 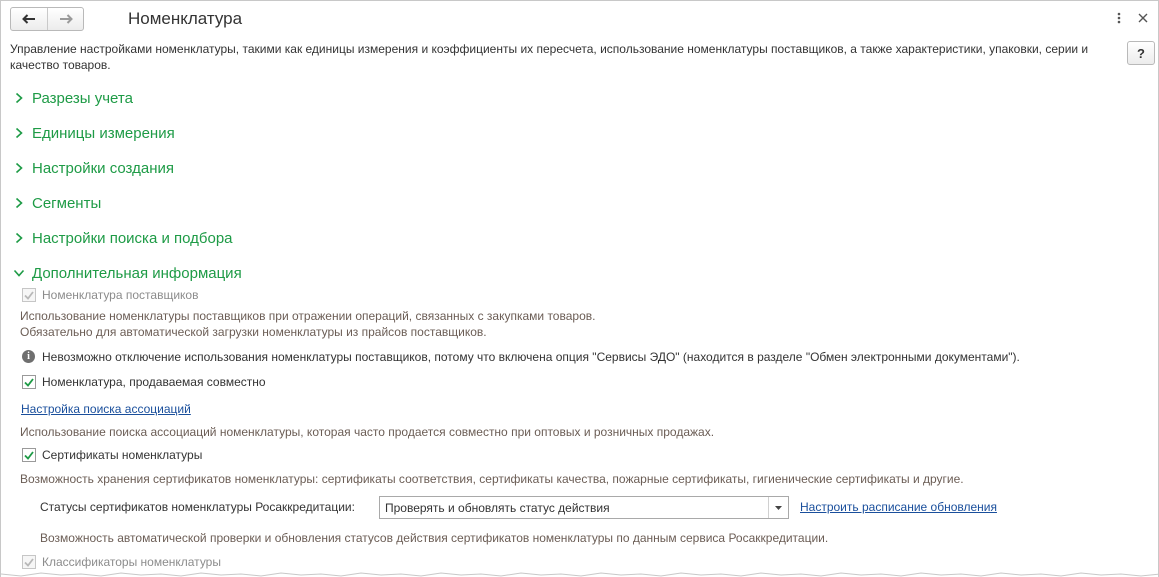 I want to click on section-label: Настройки поиска и подбора, so click(x=132, y=238).